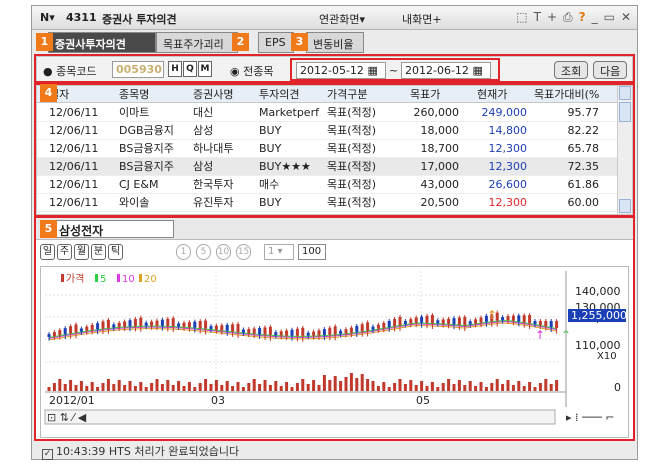  What do you see at coordinates (335, 42) in the screenshot?
I see `tab-change-rate: 변동비율` at bounding box center [335, 42].